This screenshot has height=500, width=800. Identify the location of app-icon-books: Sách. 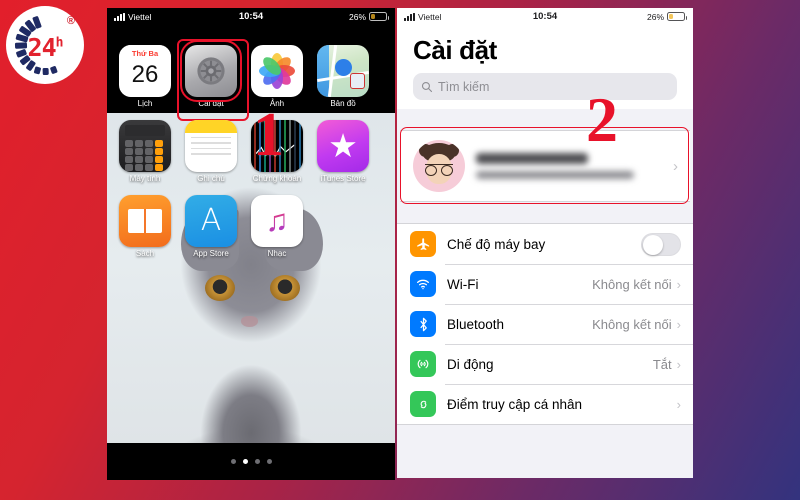
(145, 226).